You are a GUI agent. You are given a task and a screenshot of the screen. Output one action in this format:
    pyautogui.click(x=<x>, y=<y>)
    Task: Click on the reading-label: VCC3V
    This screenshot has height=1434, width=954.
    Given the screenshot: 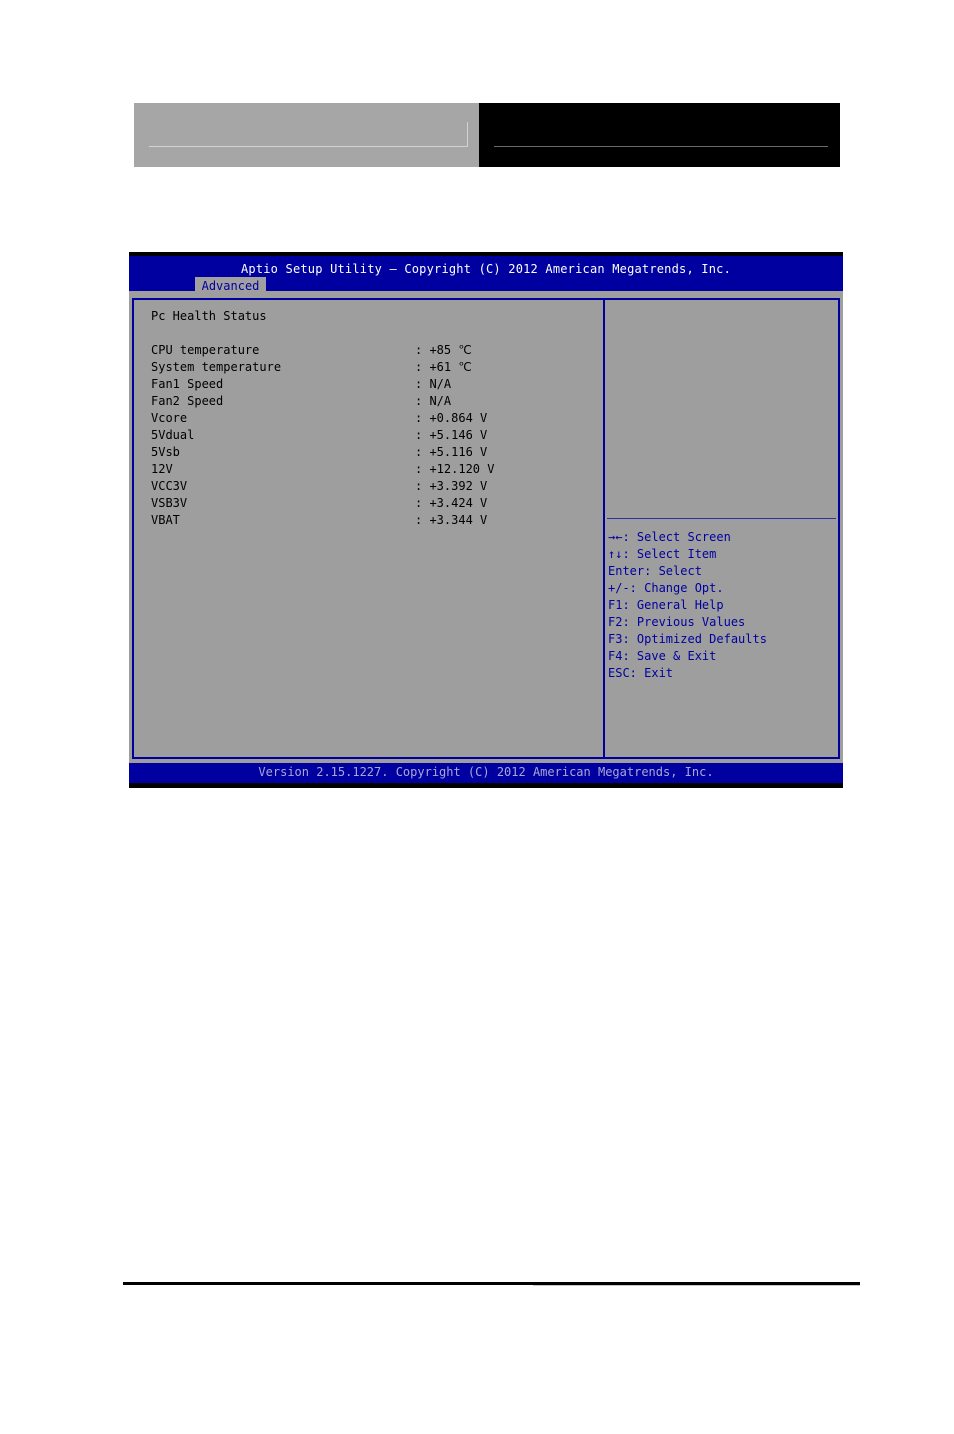 What is the action you would take?
    pyautogui.click(x=169, y=486)
    